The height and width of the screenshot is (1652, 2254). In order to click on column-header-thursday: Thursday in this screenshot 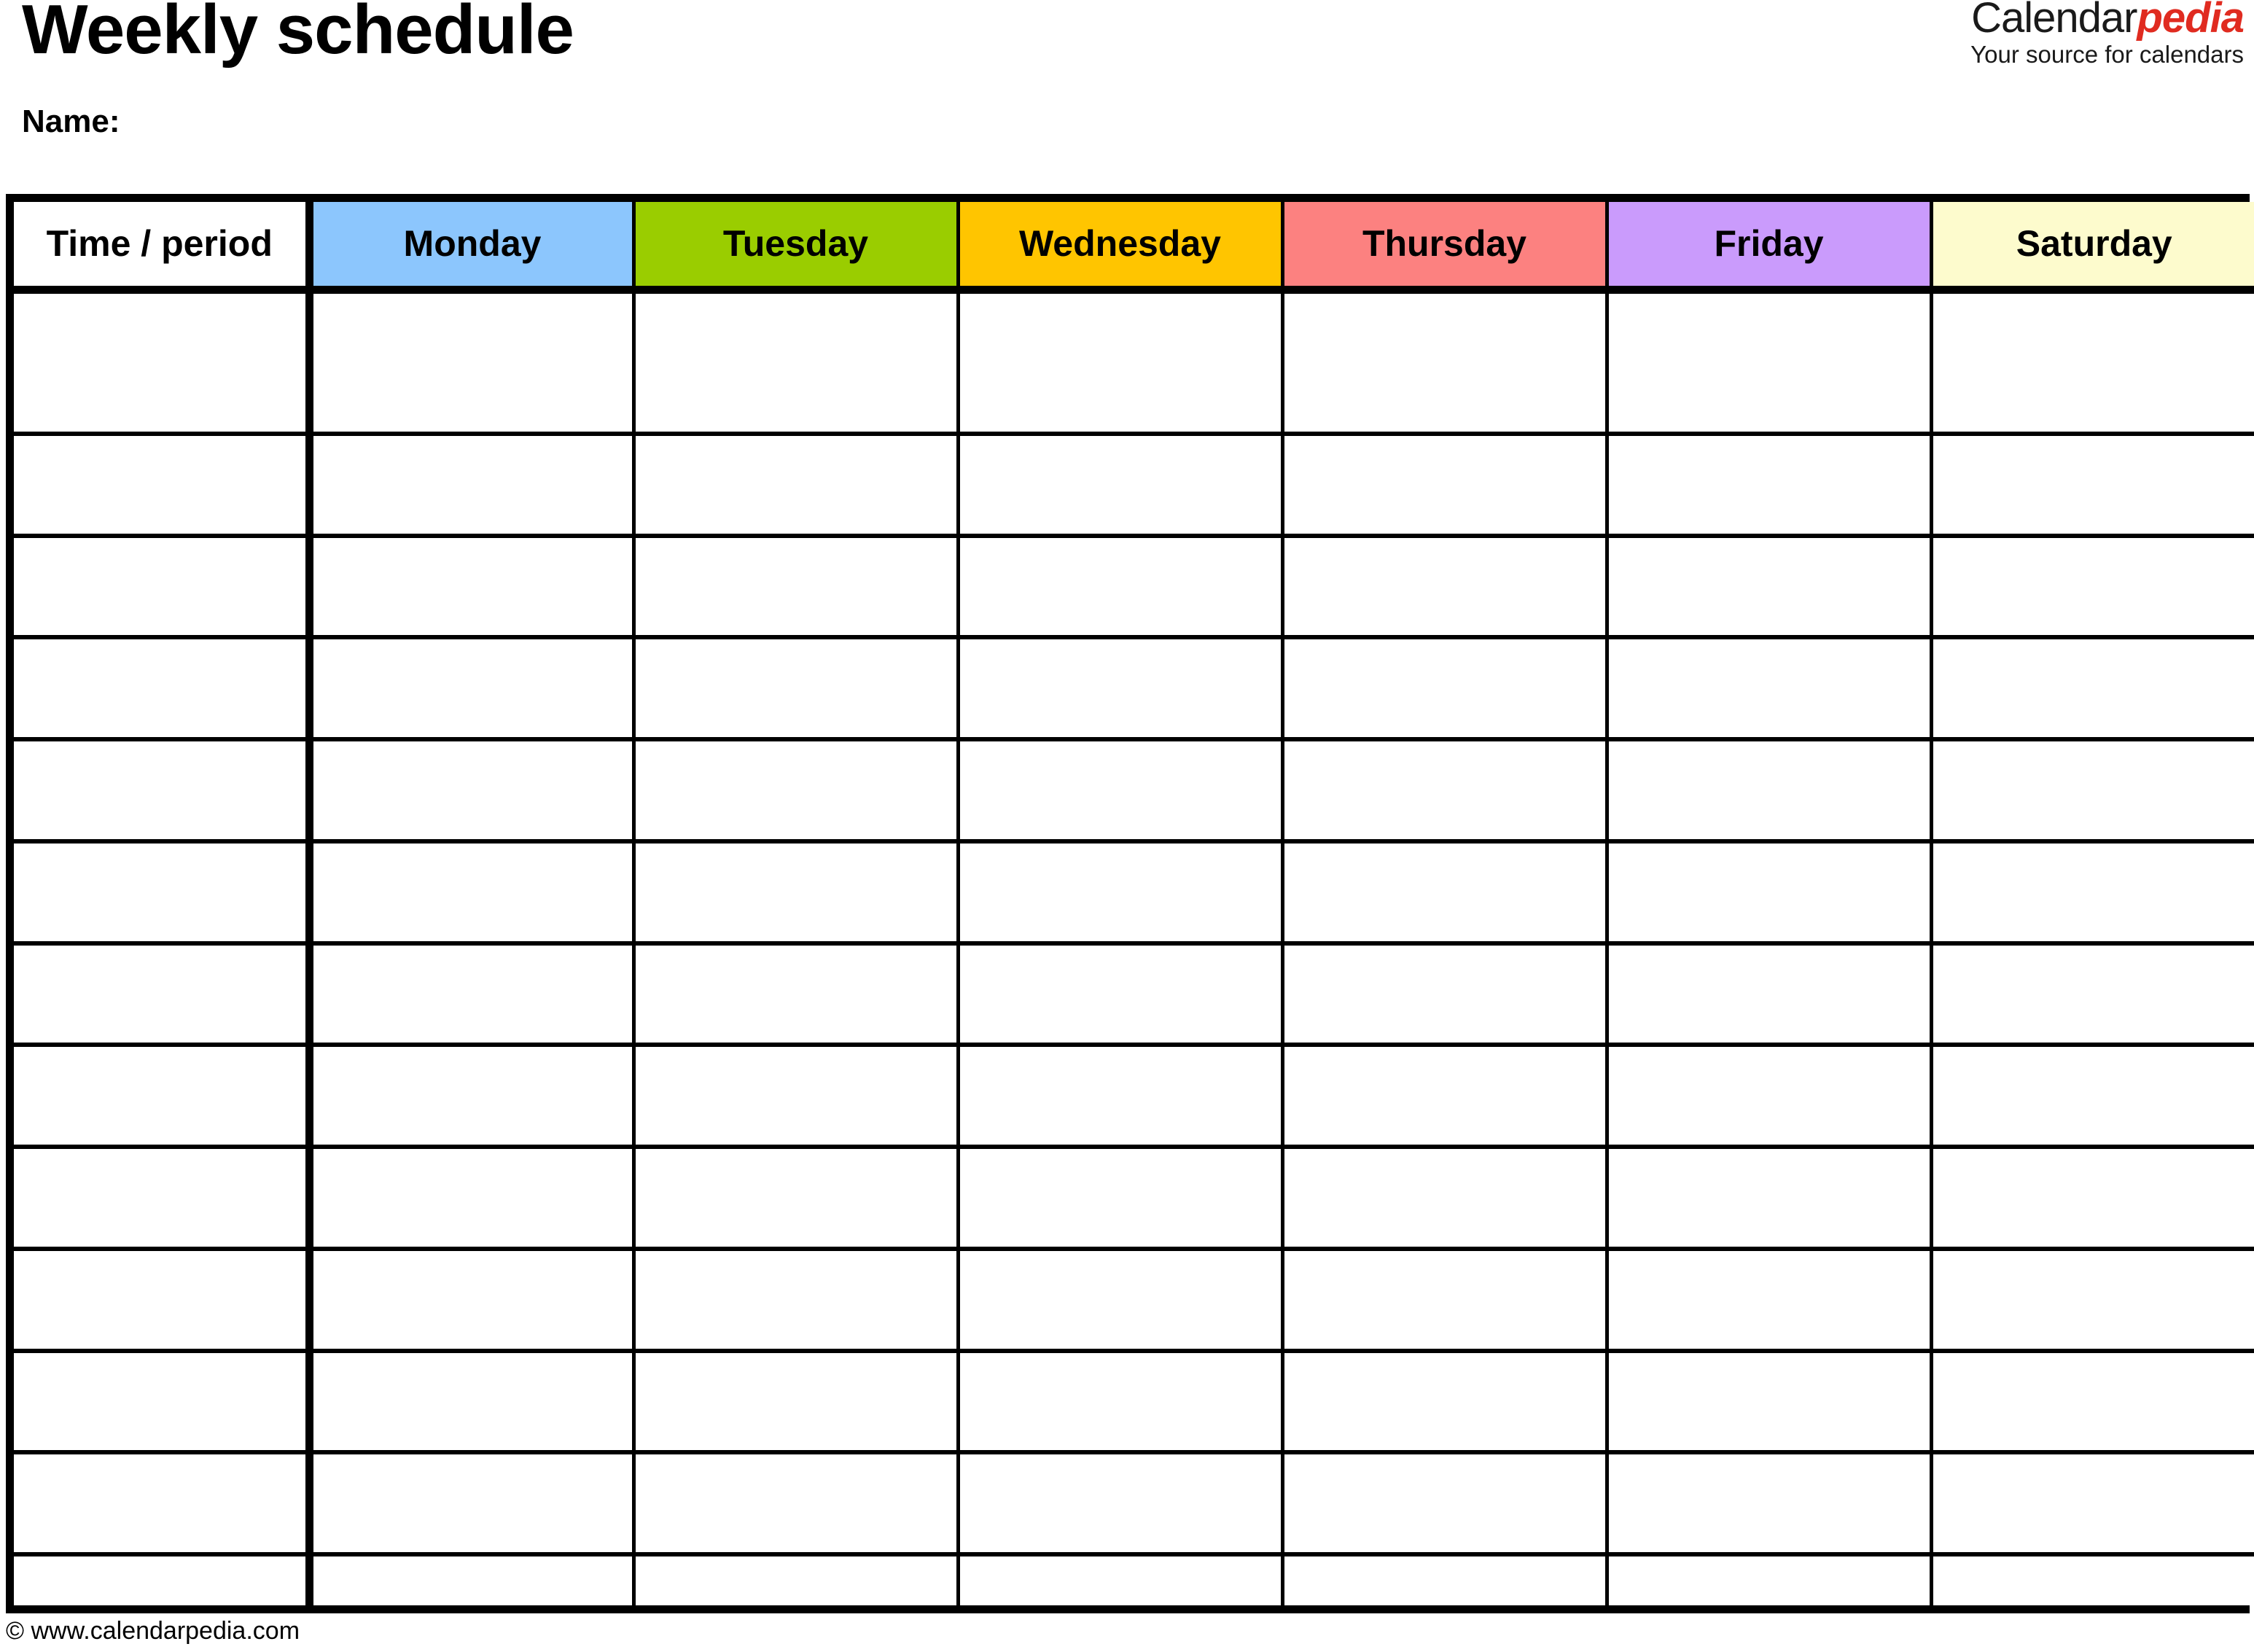, I will do `click(1445, 248)`.